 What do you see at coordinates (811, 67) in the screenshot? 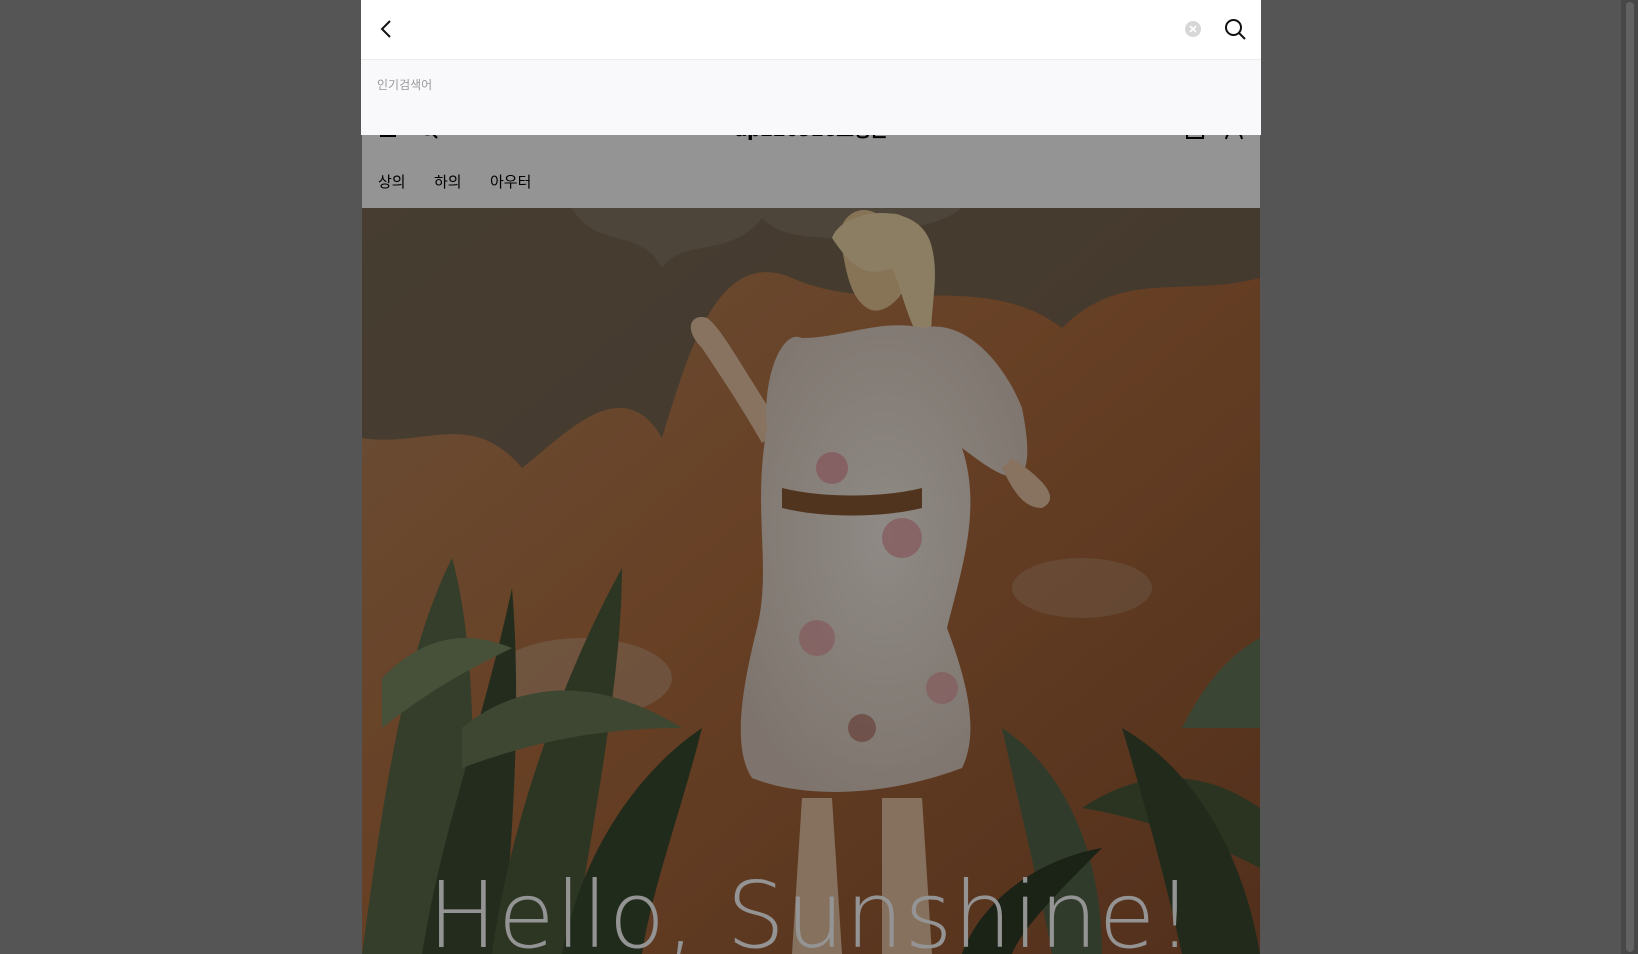
I see `search-panel: 인기검색어` at bounding box center [811, 67].